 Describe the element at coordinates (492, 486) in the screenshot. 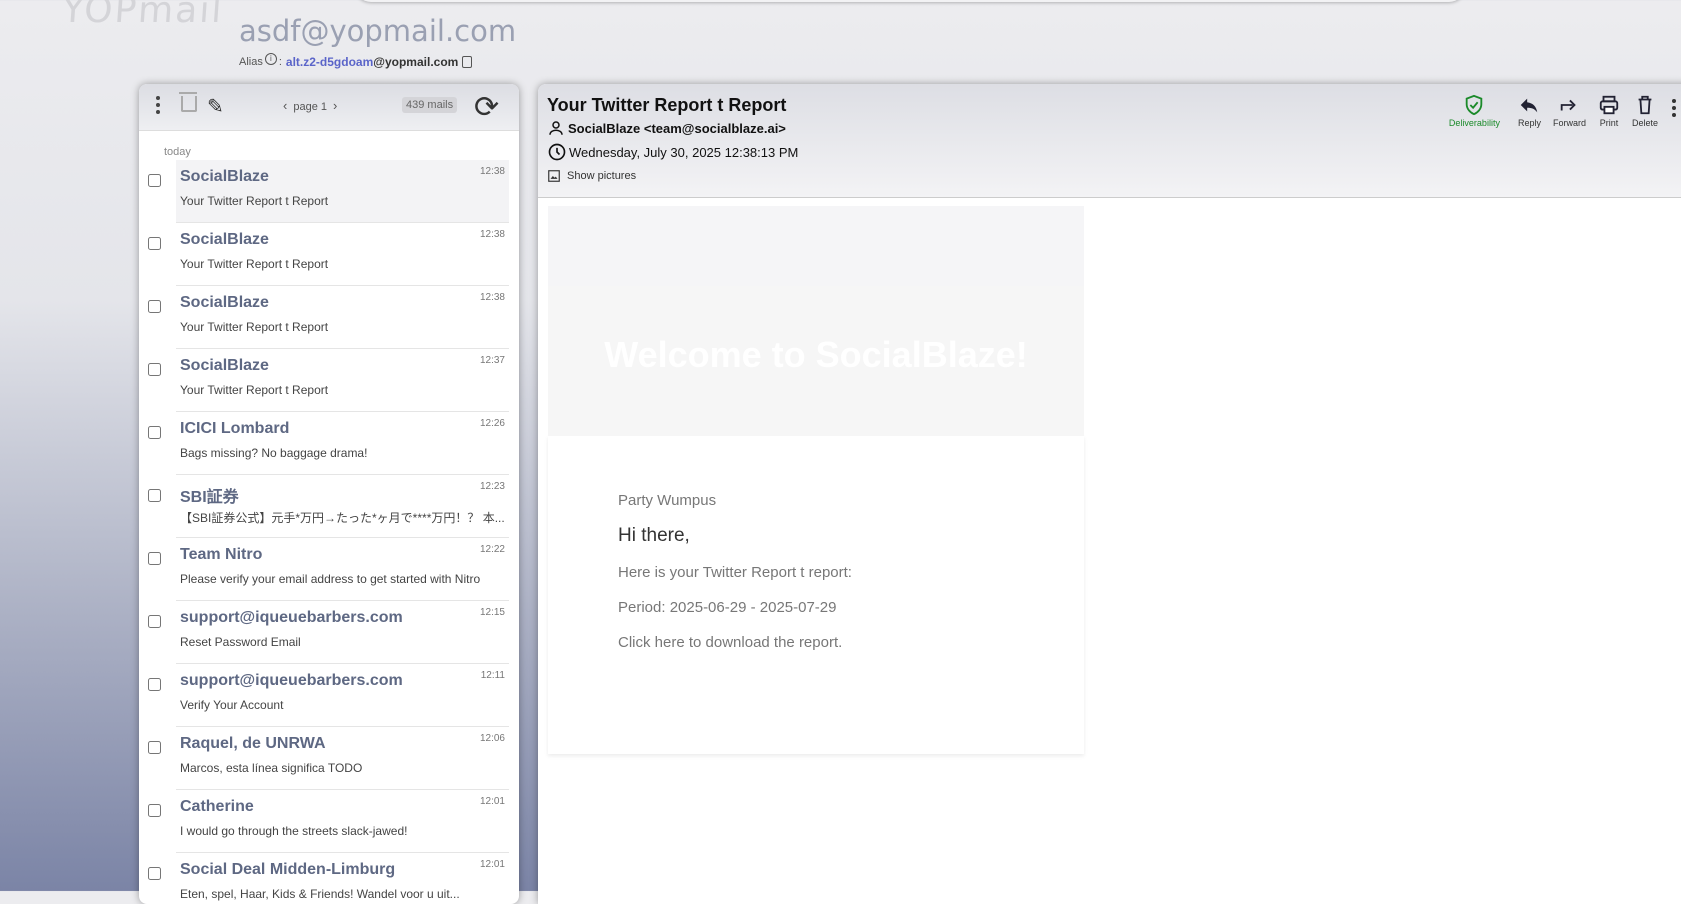

I see `mail-time: 12:23` at that location.